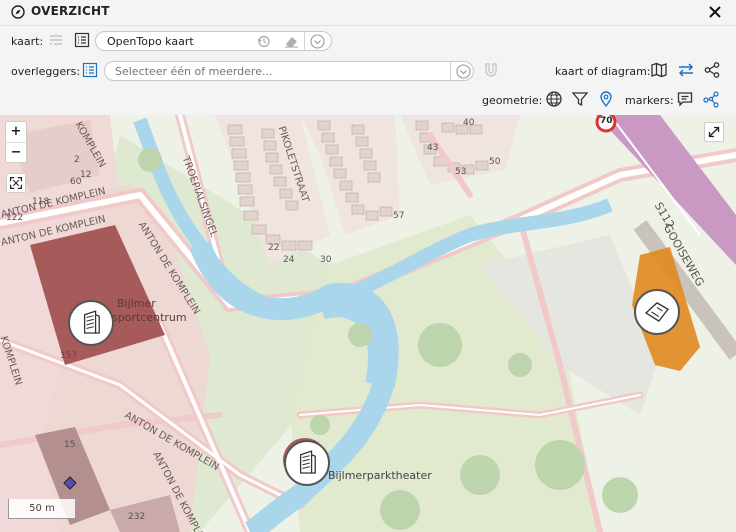  I want to click on geometry-label: geometrie:, so click(512, 100).